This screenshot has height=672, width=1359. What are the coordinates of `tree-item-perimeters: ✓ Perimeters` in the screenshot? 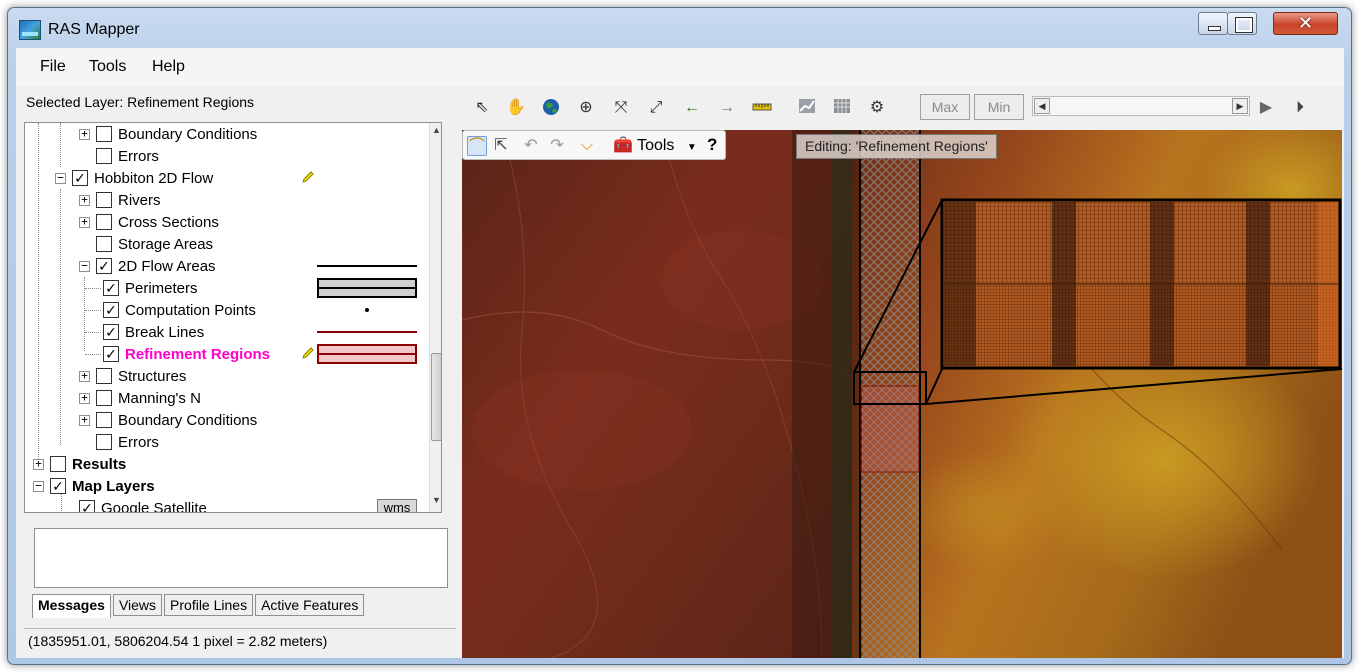 It's located at (141, 288).